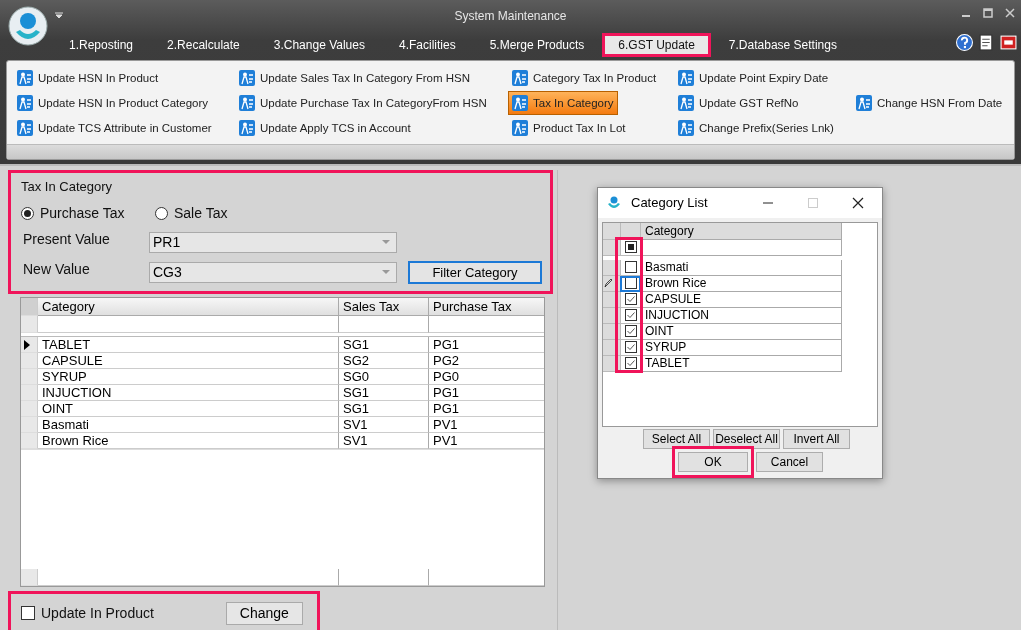 This screenshot has width=1021, height=630. What do you see at coordinates (537, 45) in the screenshot?
I see `tab: 5.Merge Products` at bounding box center [537, 45].